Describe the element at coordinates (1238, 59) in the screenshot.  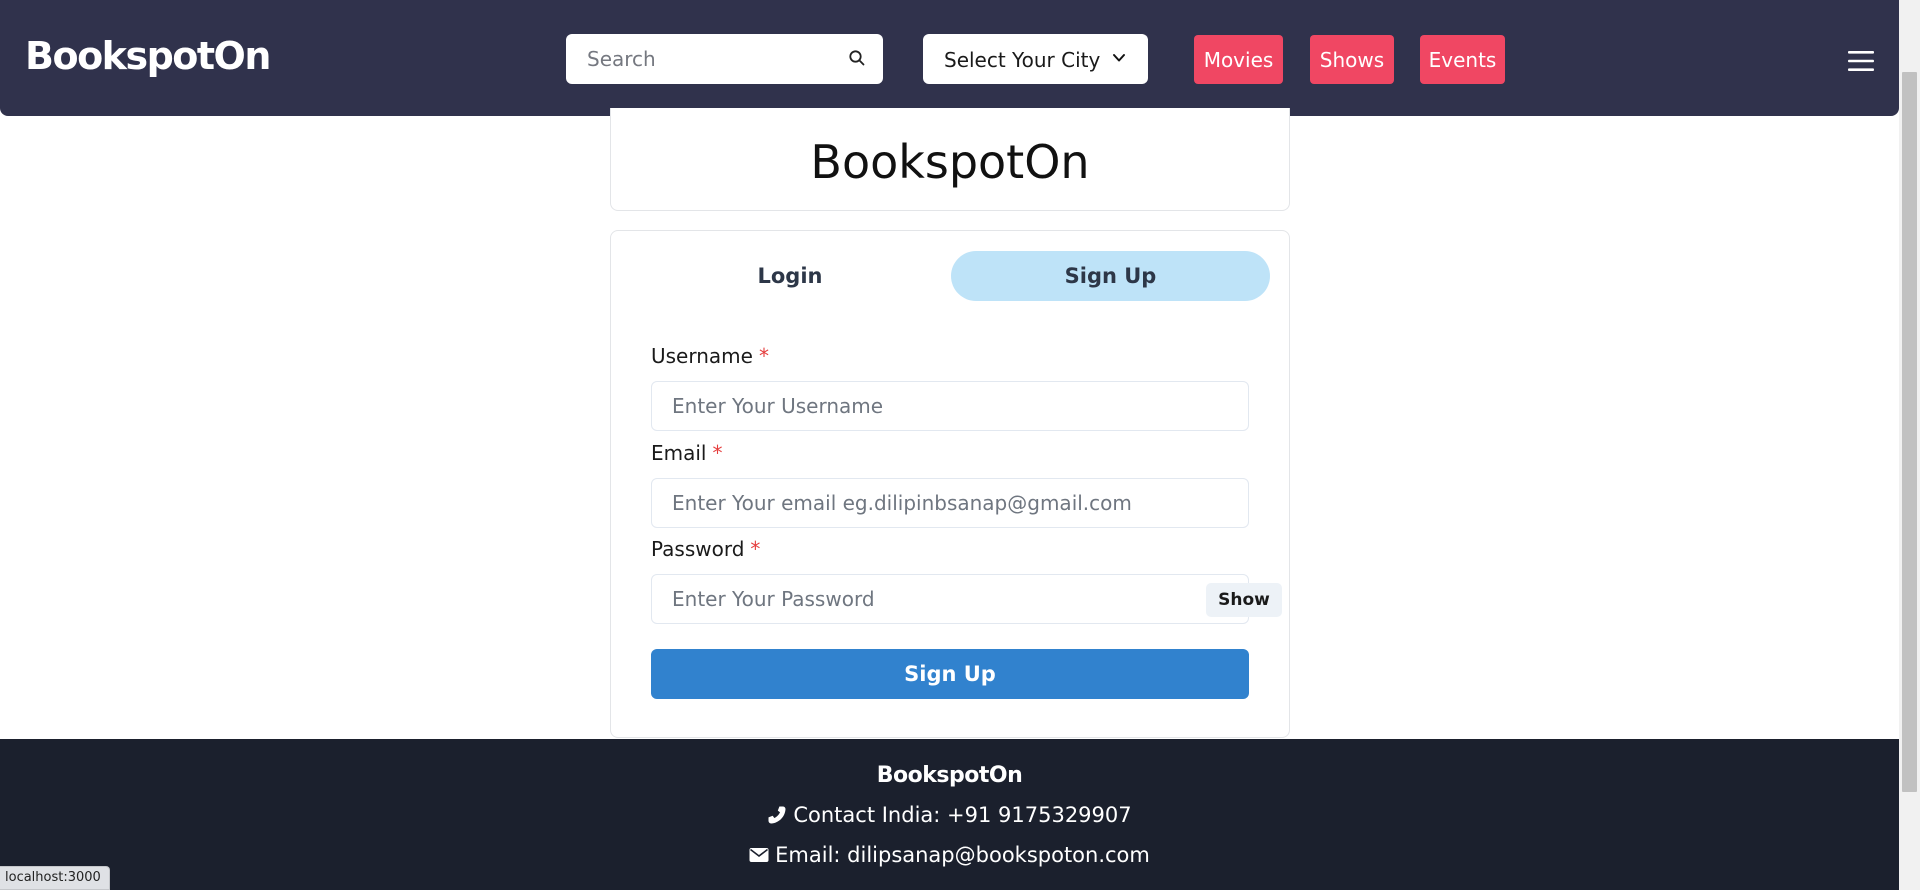
I see `nav-movies-button: Movies` at that location.